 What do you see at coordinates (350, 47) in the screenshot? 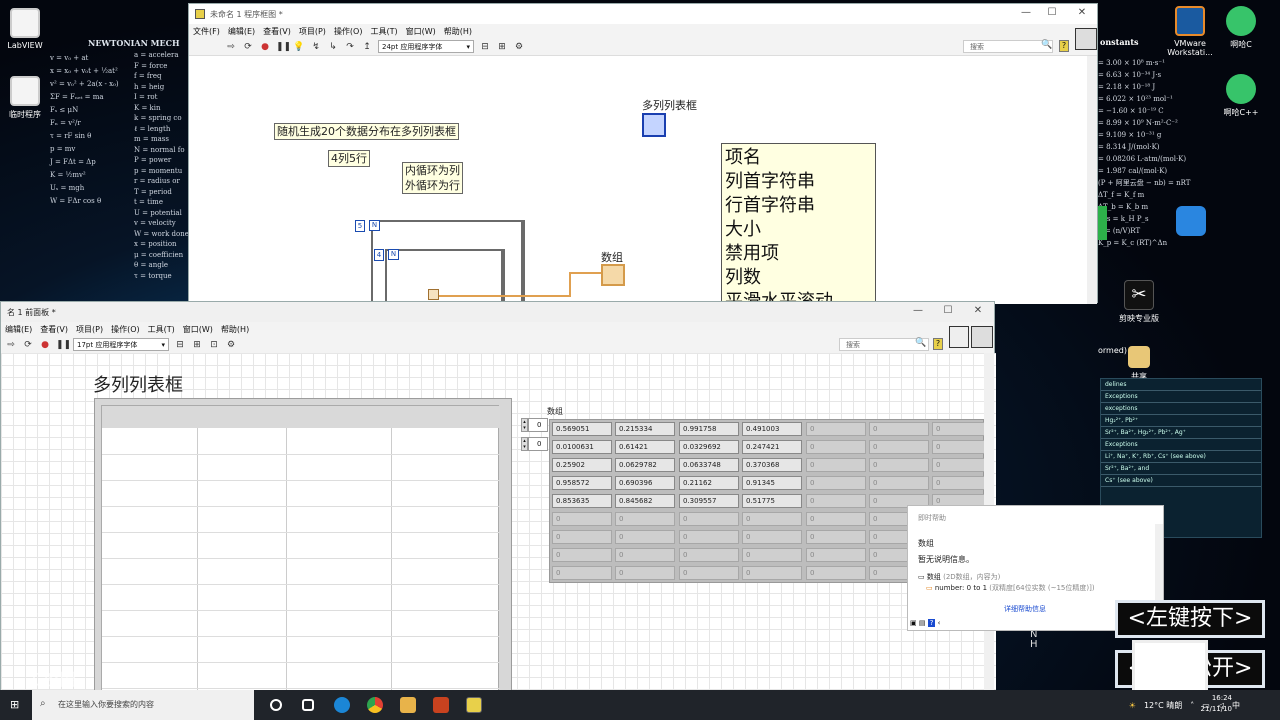
I see `step-over-icon: ↷` at bounding box center [350, 47].